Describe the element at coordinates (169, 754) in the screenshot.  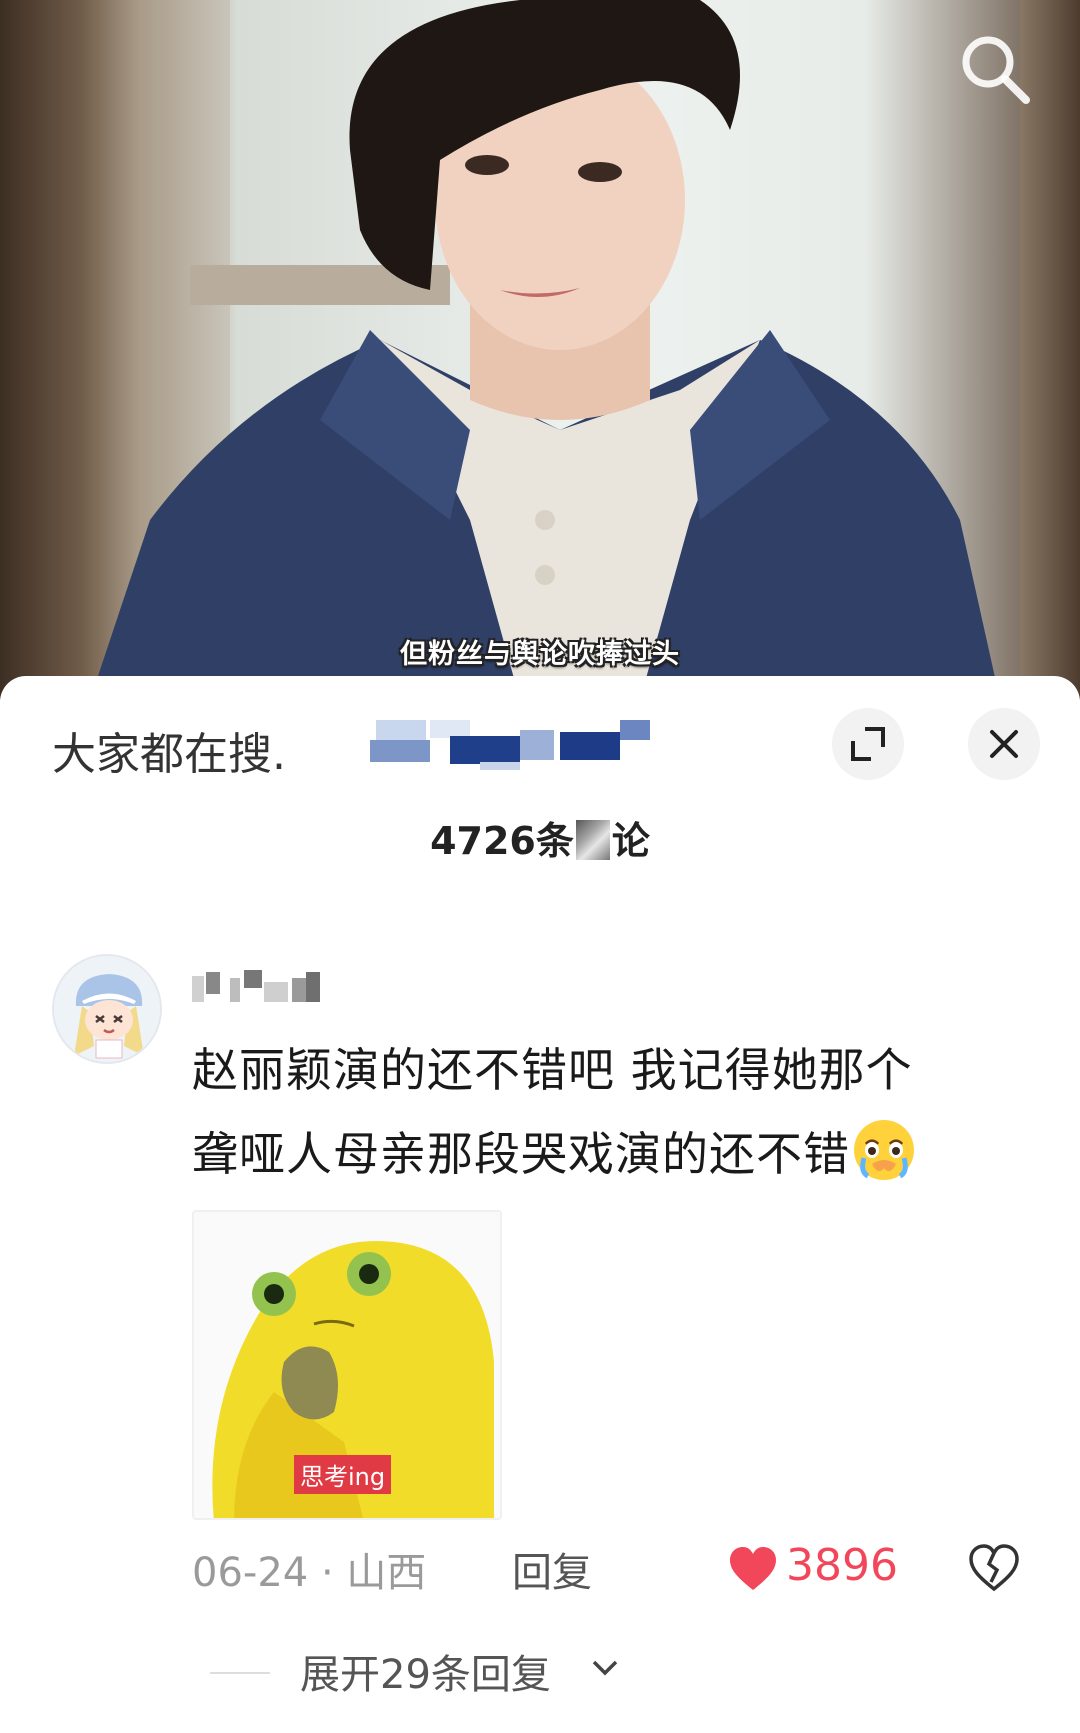
I see `suggested-search-prefix: 大家都在搜.` at that location.